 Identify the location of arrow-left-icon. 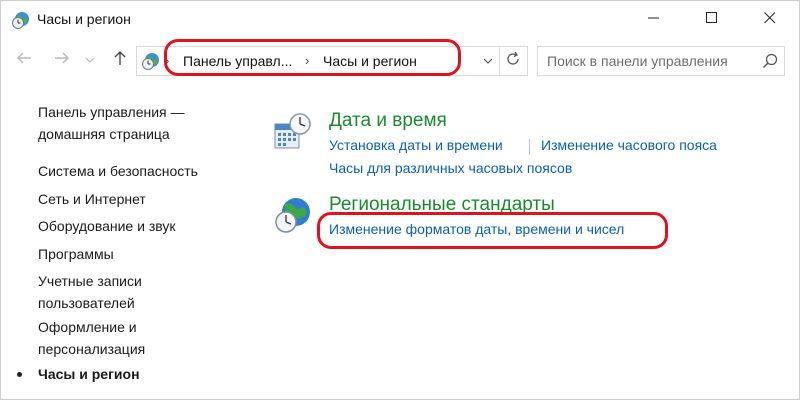
(24, 60).